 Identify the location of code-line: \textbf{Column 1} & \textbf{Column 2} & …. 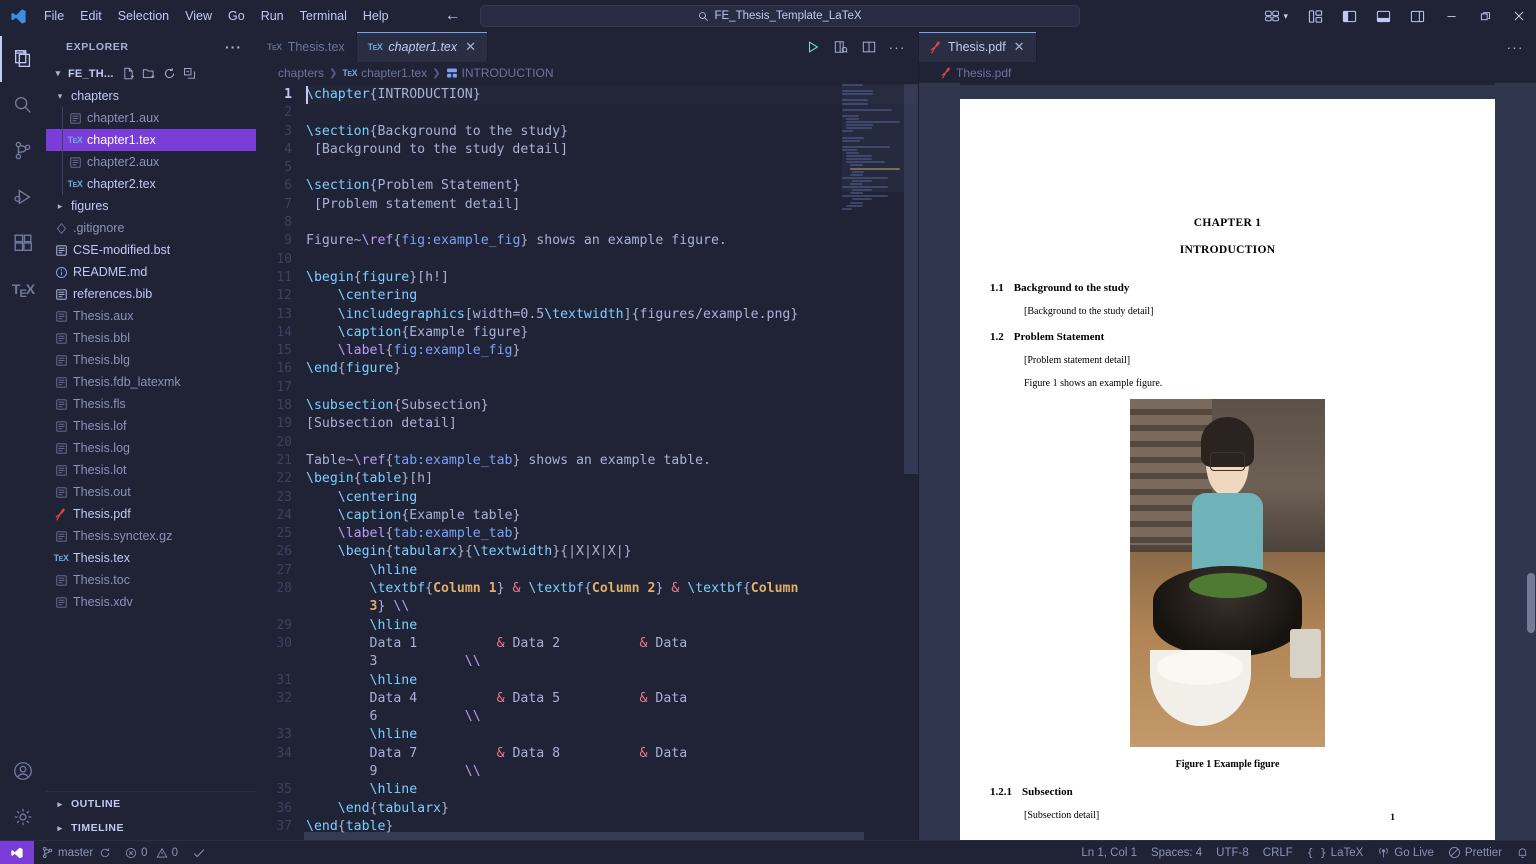
(611, 589).